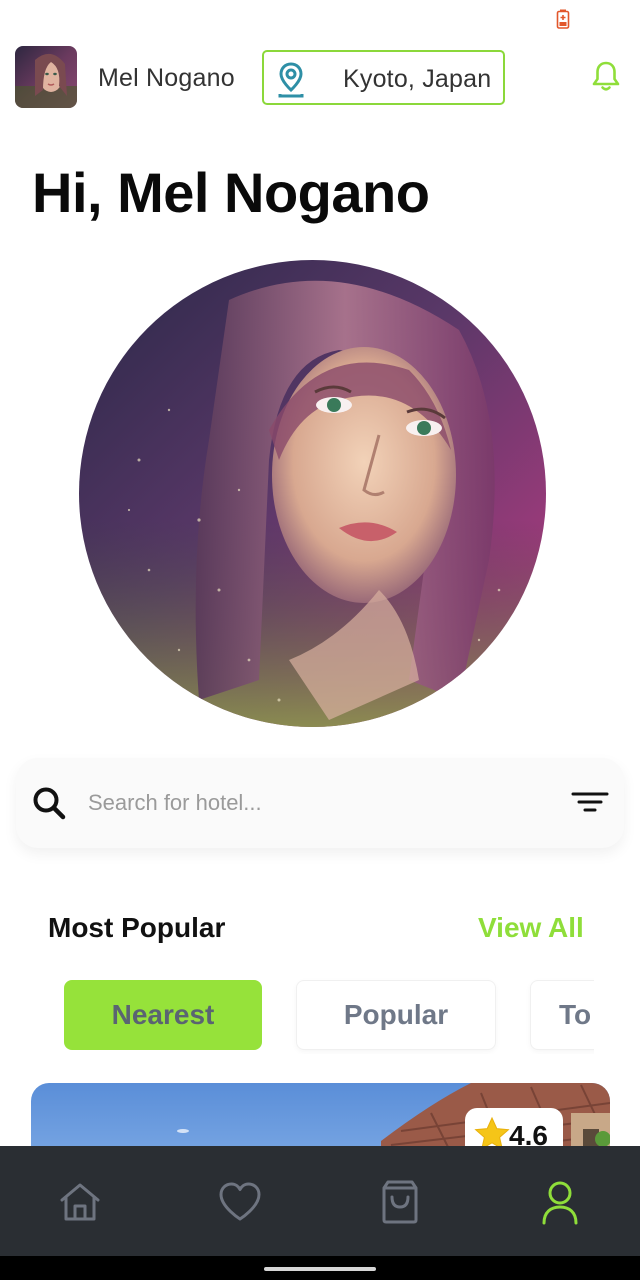 This screenshot has width=640, height=1280. What do you see at coordinates (563, 19) in the screenshot?
I see `battery-charging-icon` at bounding box center [563, 19].